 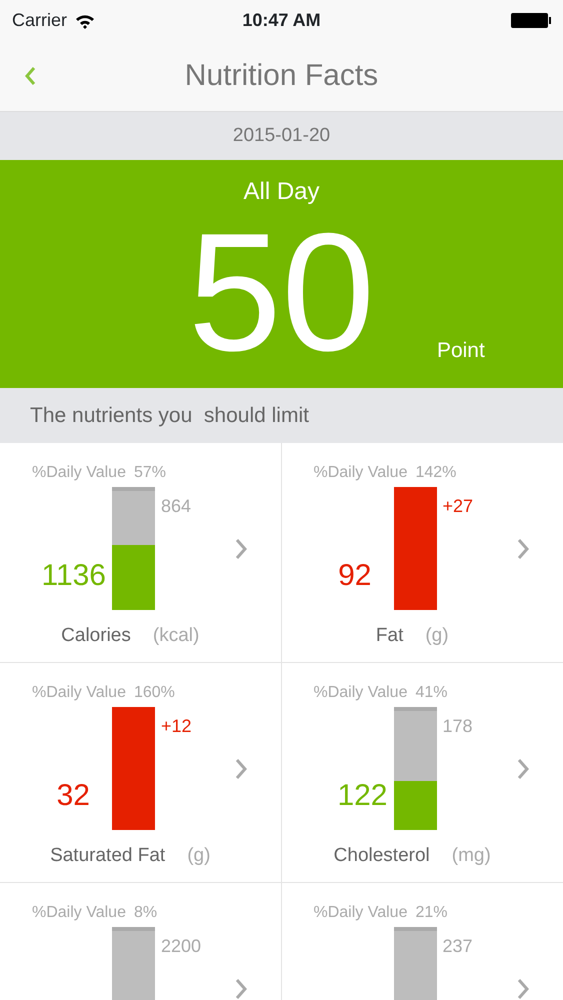 What do you see at coordinates (40, 20) in the screenshot?
I see `carrier-name: Carrier` at bounding box center [40, 20].